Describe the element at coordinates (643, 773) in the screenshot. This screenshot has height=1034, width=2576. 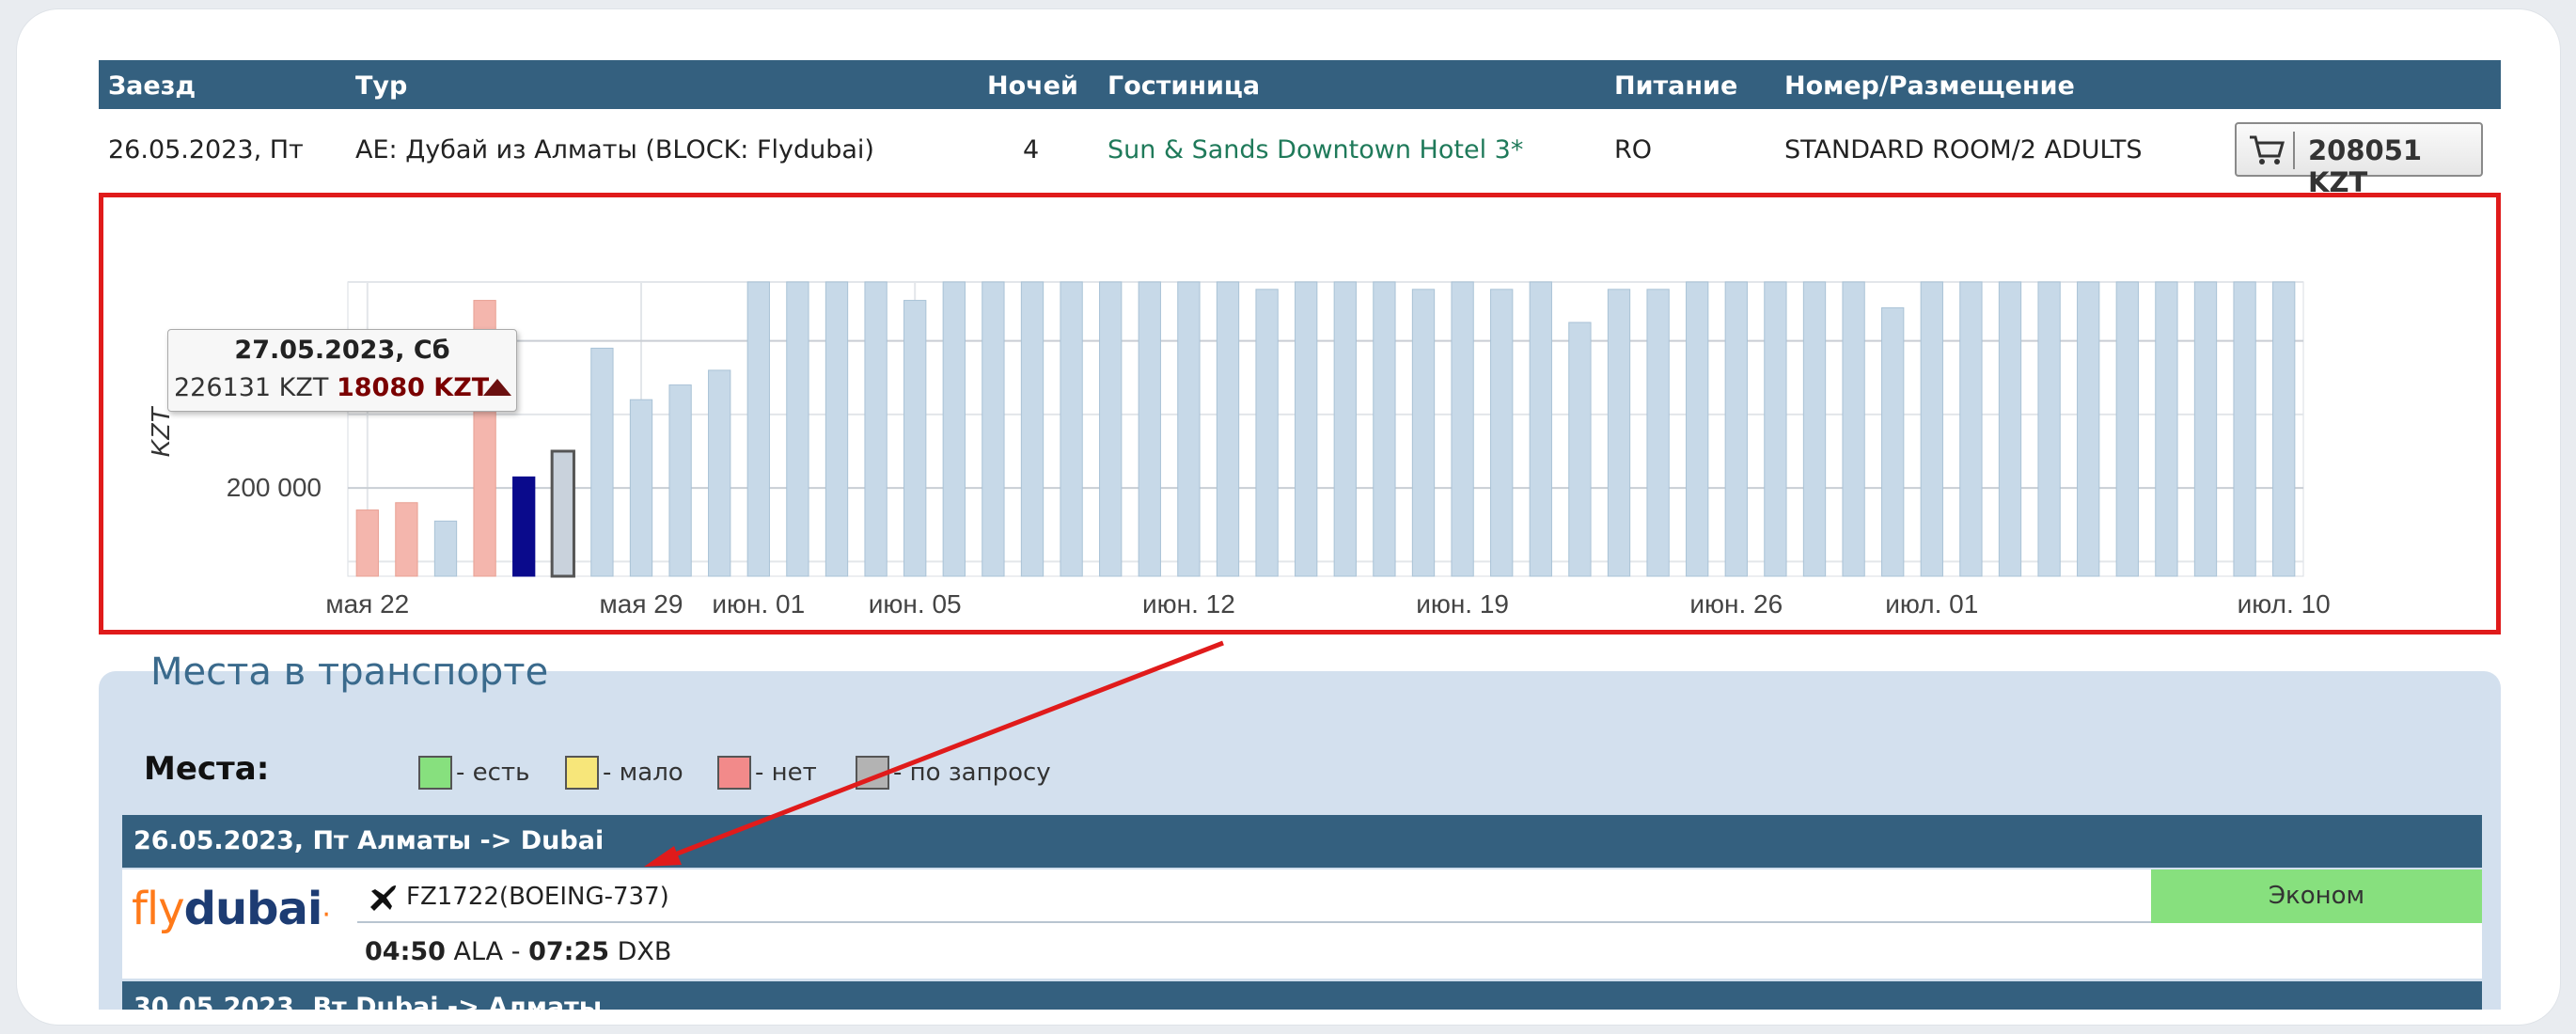
I see `legend-few-label: - мало` at that location.